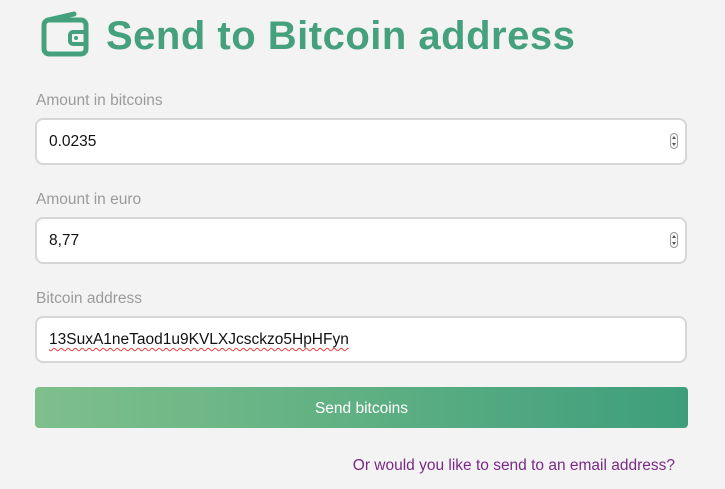 Image resolution: width=725 pixels, height=489 pixels. What do you see at coordinates (674, 141) in the screenshot?
I see `amount-btc-stepper` at bounding box center [674, 141].